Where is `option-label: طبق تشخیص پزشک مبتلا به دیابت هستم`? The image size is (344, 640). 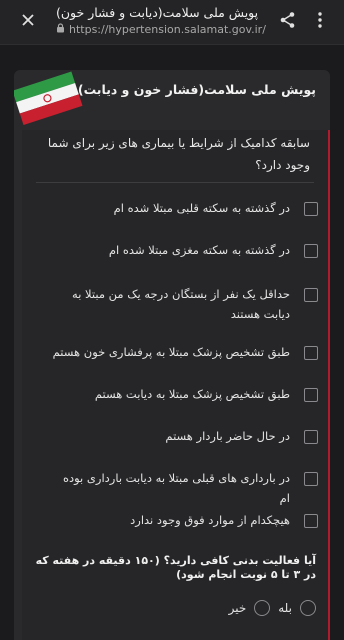
option-label: طبق تشخیص پزشک مبتلا به دیابت هستم is located at coordinates (192, 394).